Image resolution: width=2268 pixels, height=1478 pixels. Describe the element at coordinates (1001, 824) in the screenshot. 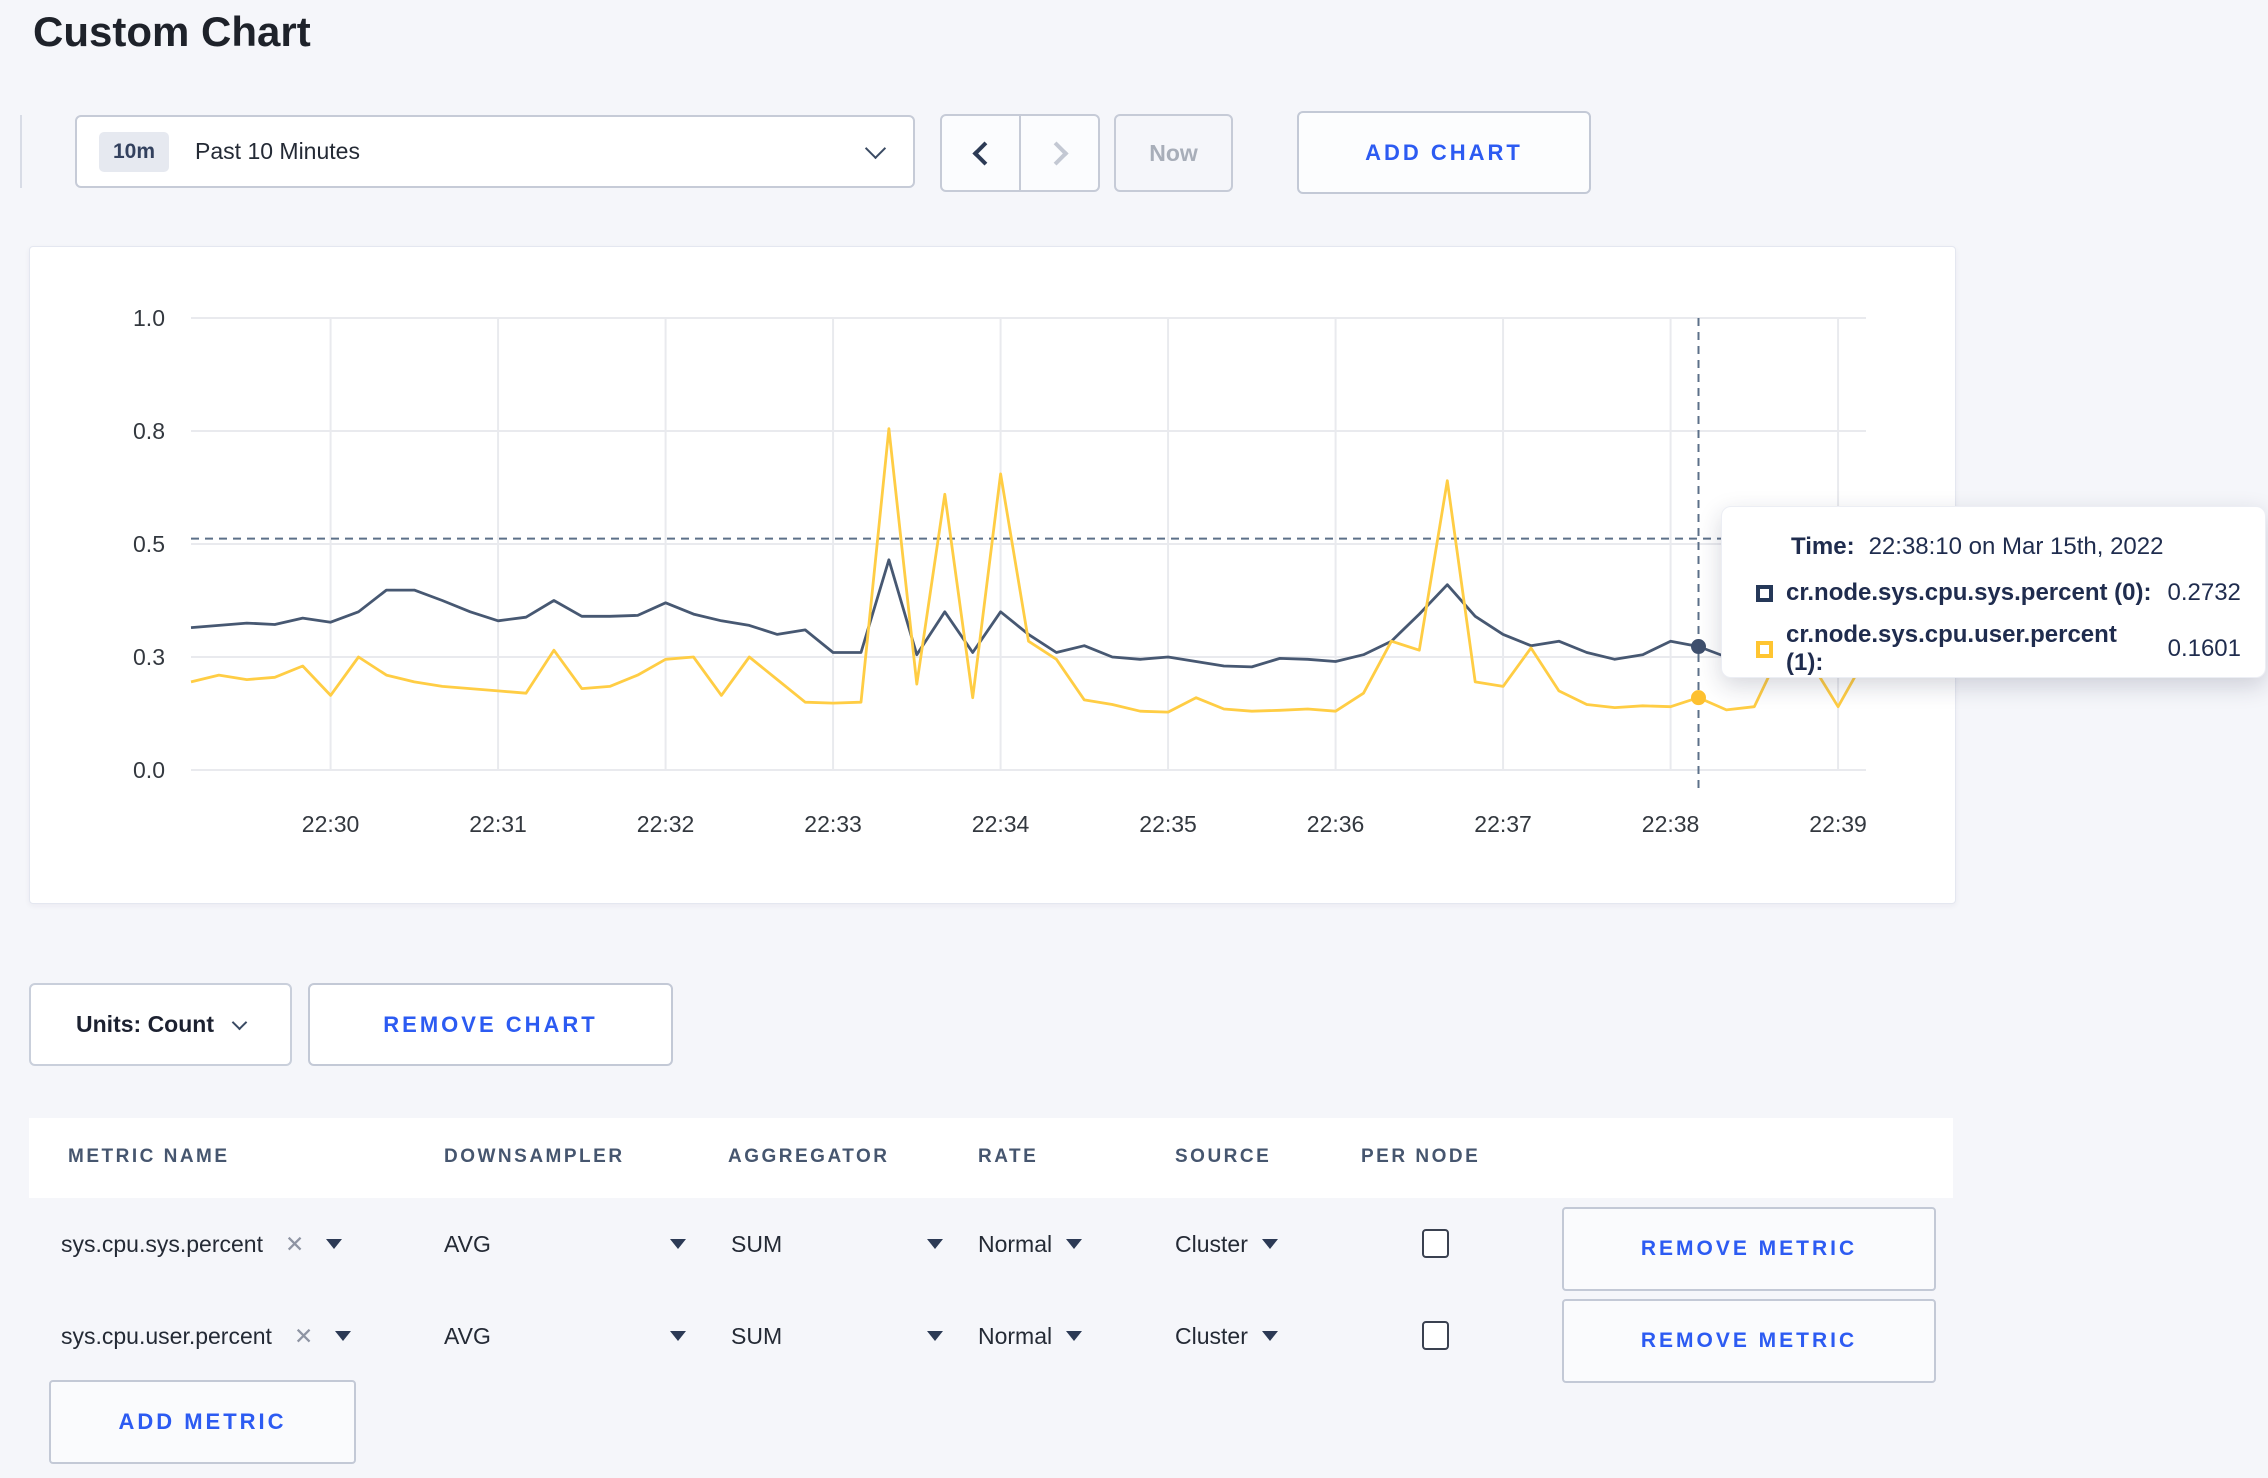

I see `svg-text: 22:34` at that location.